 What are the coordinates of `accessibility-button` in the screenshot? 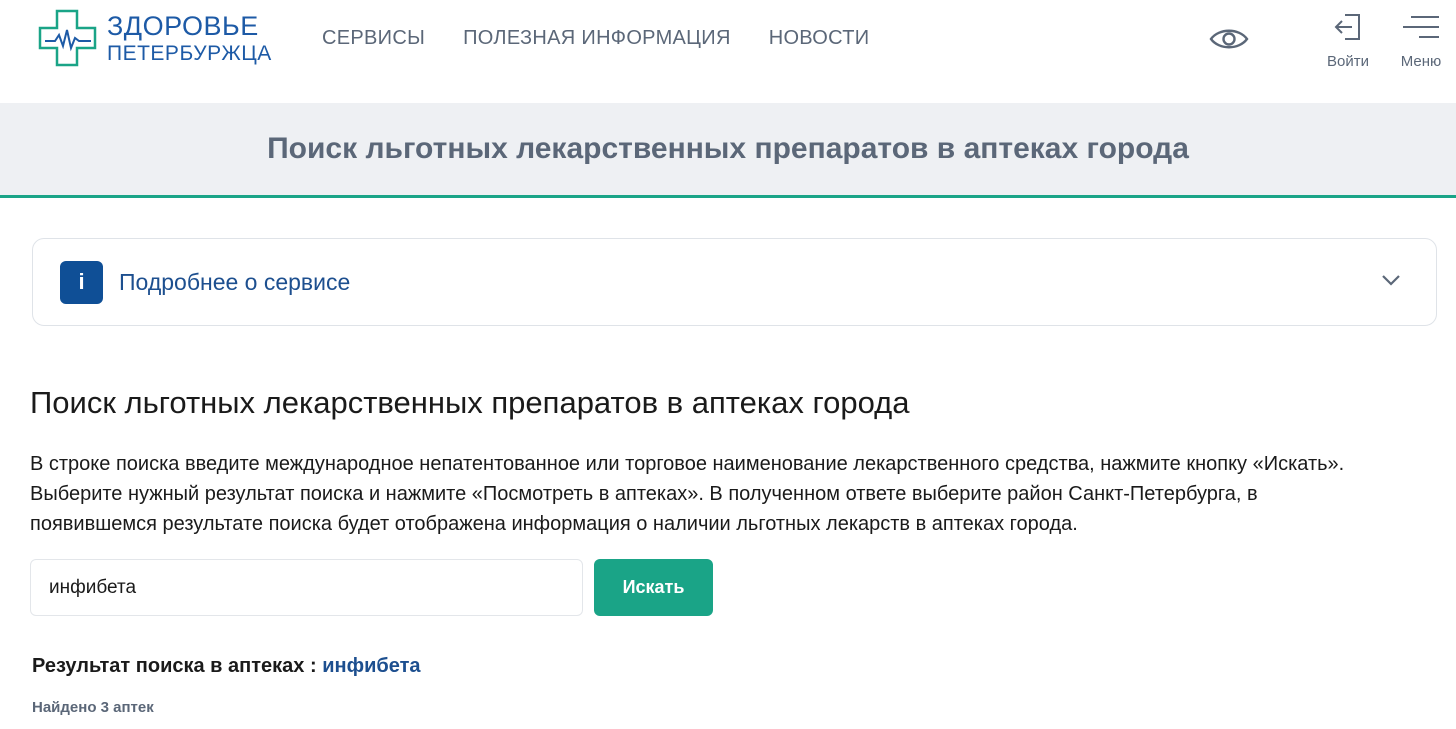 It's located at (1229, 39).